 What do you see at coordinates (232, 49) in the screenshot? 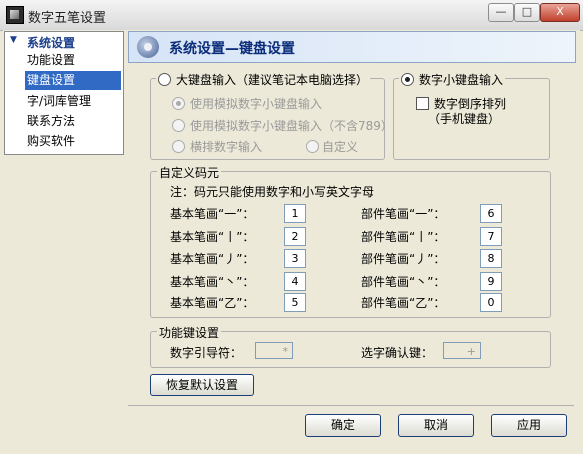
I see `panel-title: 系统设置—键盘设置` at bounding box center [232, 49].